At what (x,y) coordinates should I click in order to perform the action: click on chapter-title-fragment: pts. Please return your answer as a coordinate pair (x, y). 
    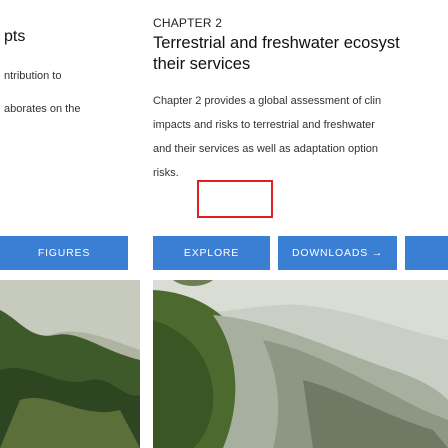
    Looking at the image, I should click on (15, 36).